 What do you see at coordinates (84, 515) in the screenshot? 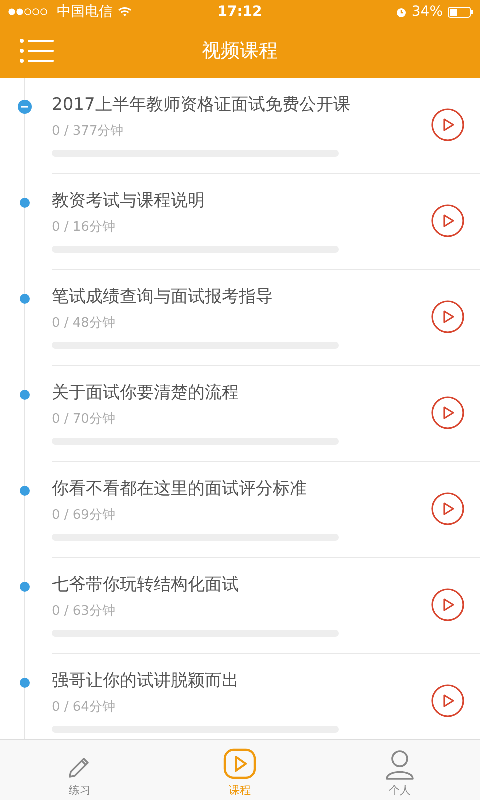
I see `lesson-progress-text: 0 / 69分钟` at bounding box center [84, 515].